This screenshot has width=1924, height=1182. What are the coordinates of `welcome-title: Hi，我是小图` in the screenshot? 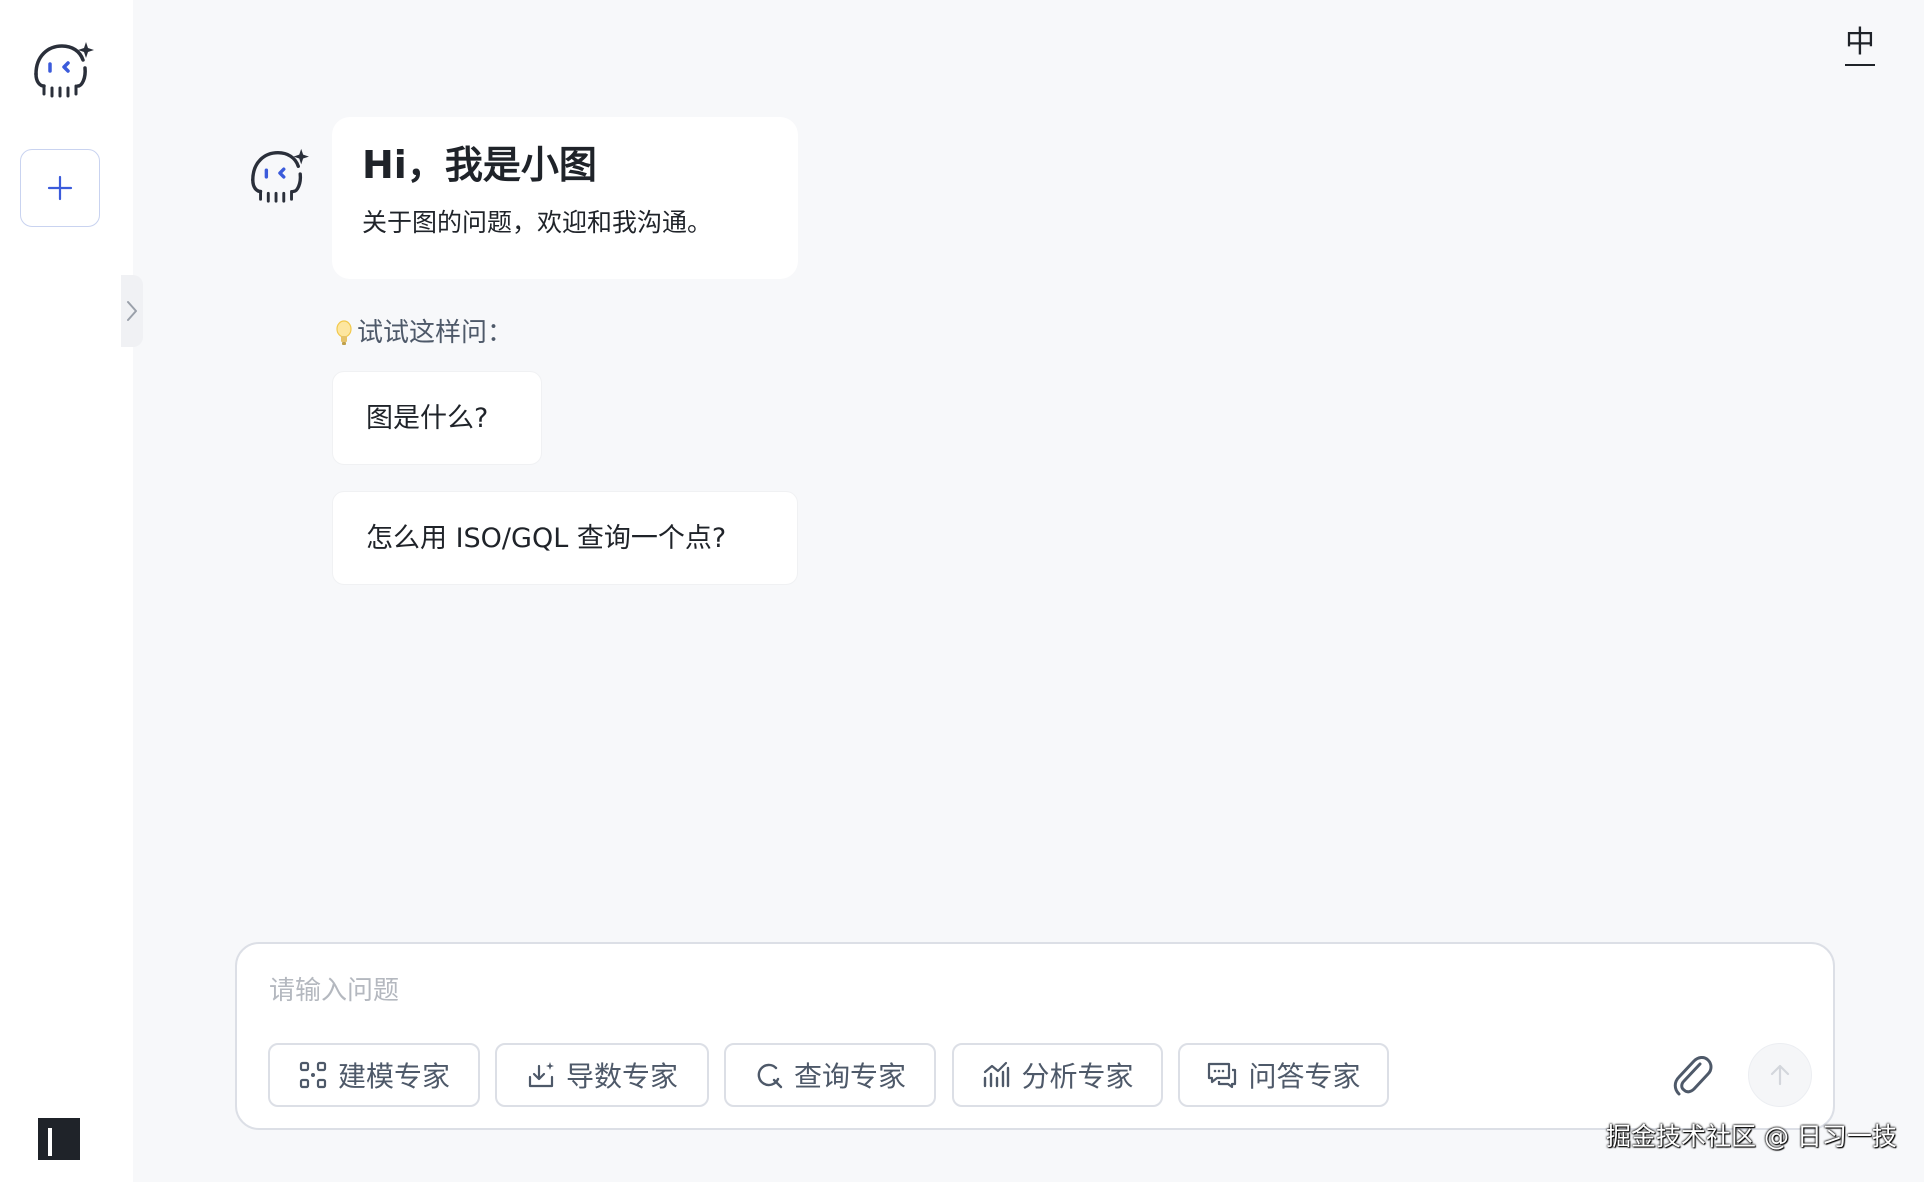 It's located at (479, 165).